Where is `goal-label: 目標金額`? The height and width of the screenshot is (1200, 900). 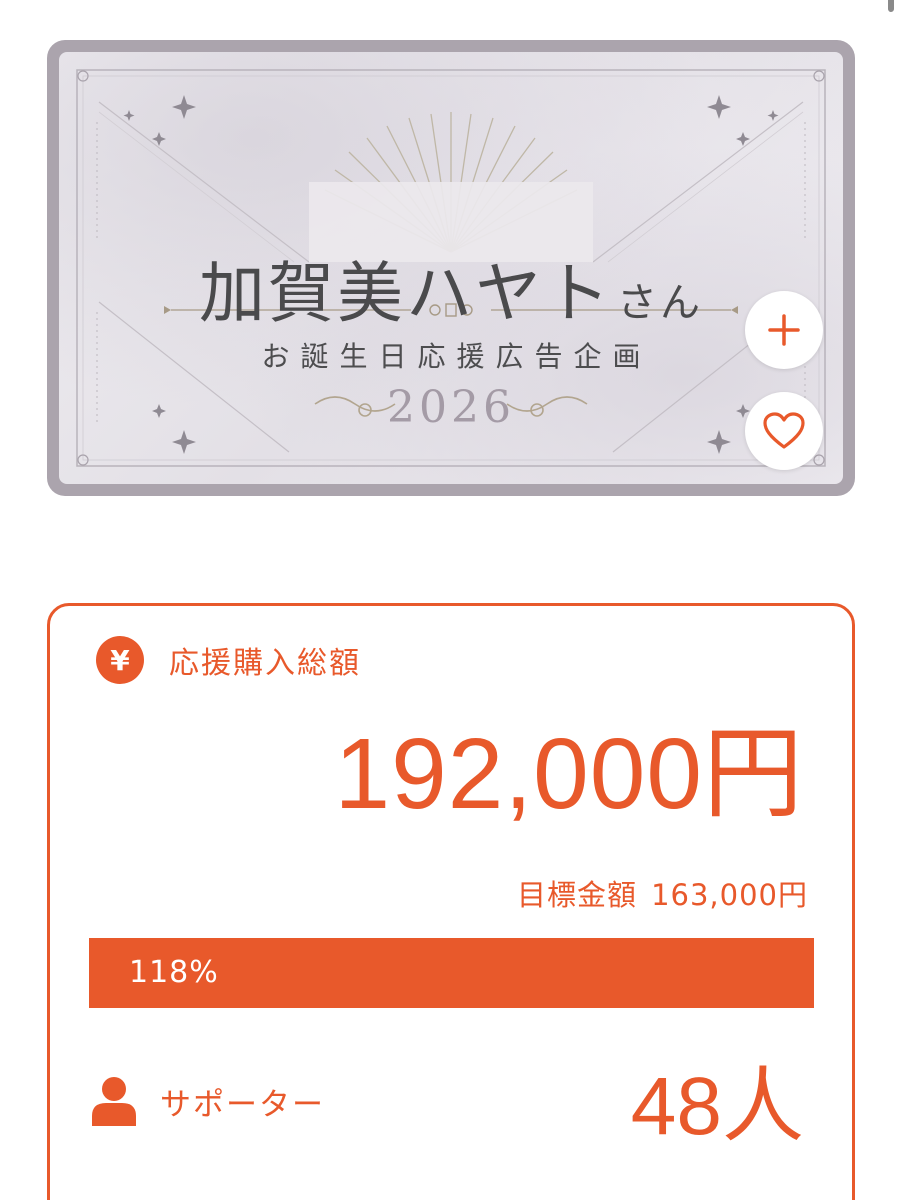 goal-label: 目標金額 is located at coordinates (577, 895).